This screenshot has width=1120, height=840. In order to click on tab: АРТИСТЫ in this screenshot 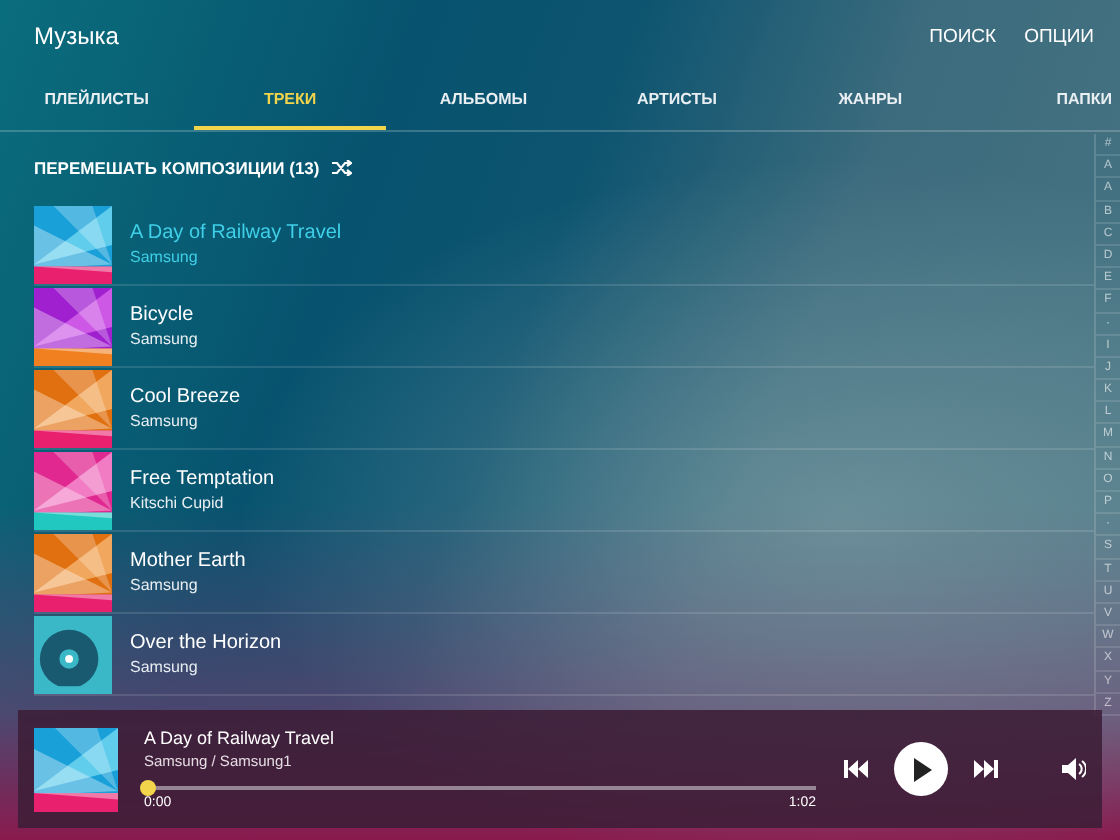, I will do `click(677, 101)`.